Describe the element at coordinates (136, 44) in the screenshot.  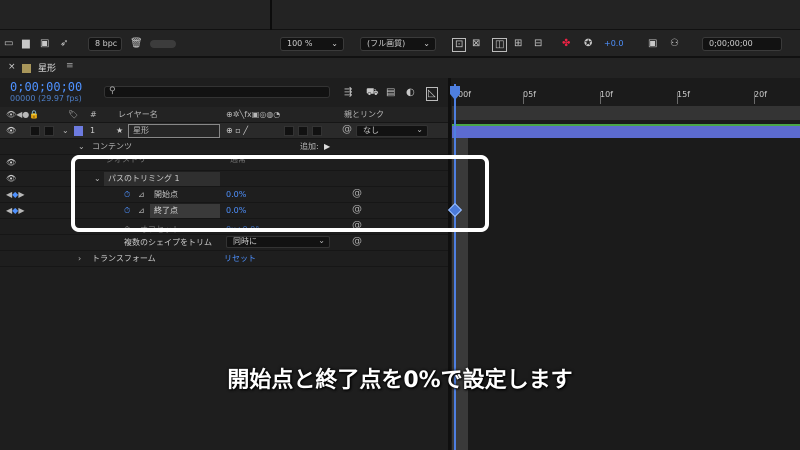
I see `trash-icon: 🗑` at that location.